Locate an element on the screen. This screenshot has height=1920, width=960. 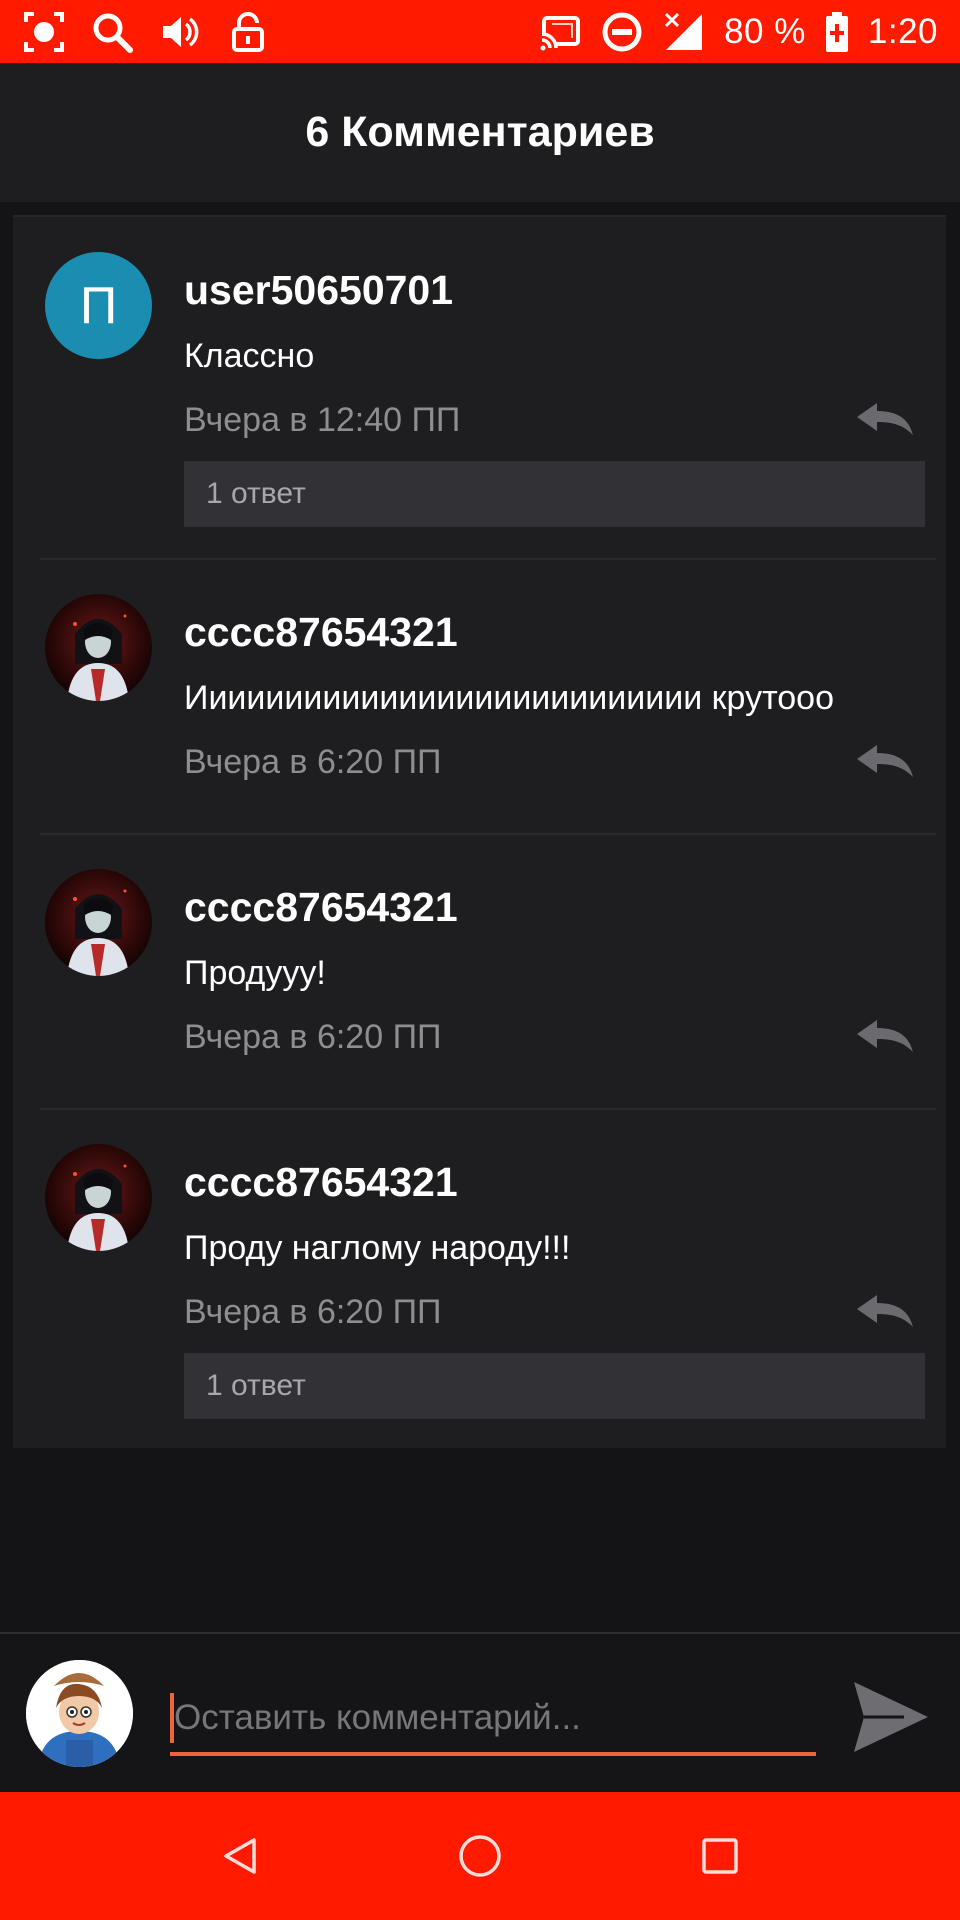
recents-square-icon is located at coordinates (720, 1856).